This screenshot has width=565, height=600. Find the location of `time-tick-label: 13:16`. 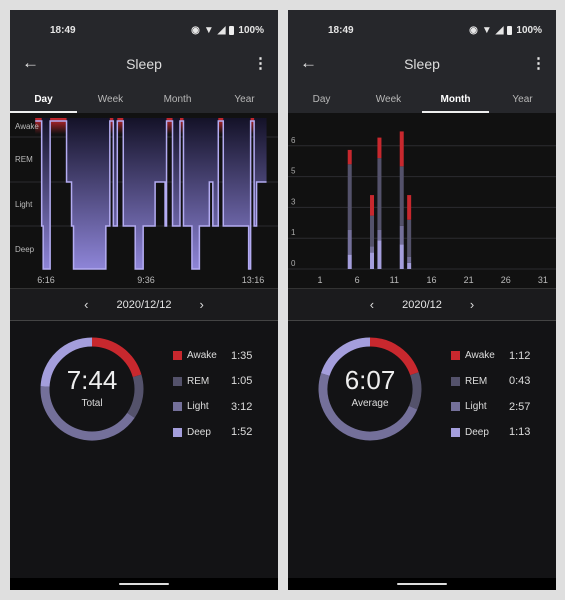

time-tick-label: 13:16 is located at coordinates (253, 280).